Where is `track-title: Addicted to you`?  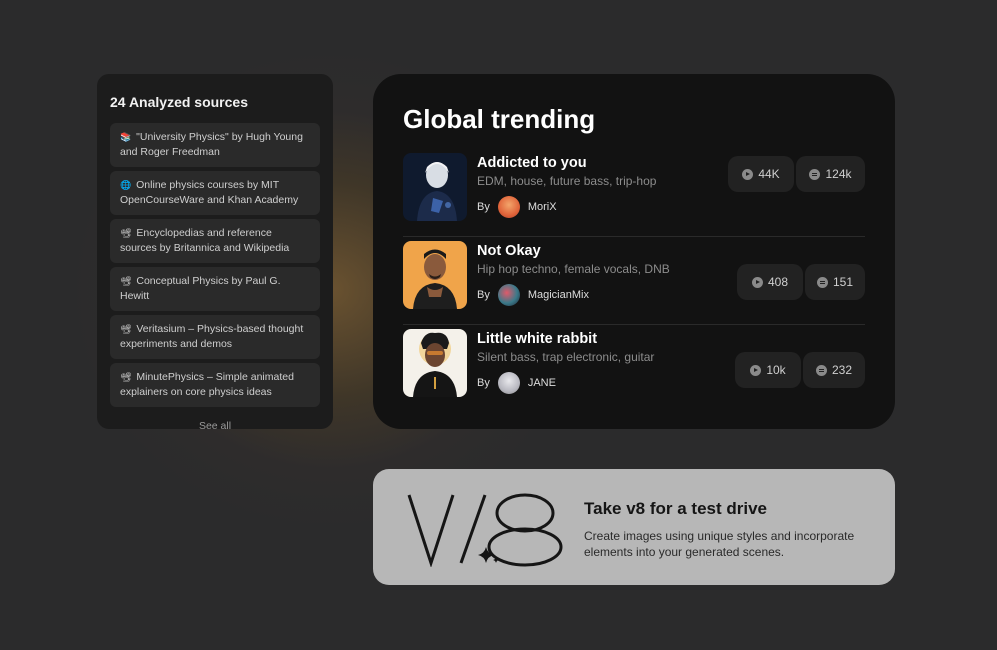
track-title: Addicted to you is located at coordinates (532, 163).